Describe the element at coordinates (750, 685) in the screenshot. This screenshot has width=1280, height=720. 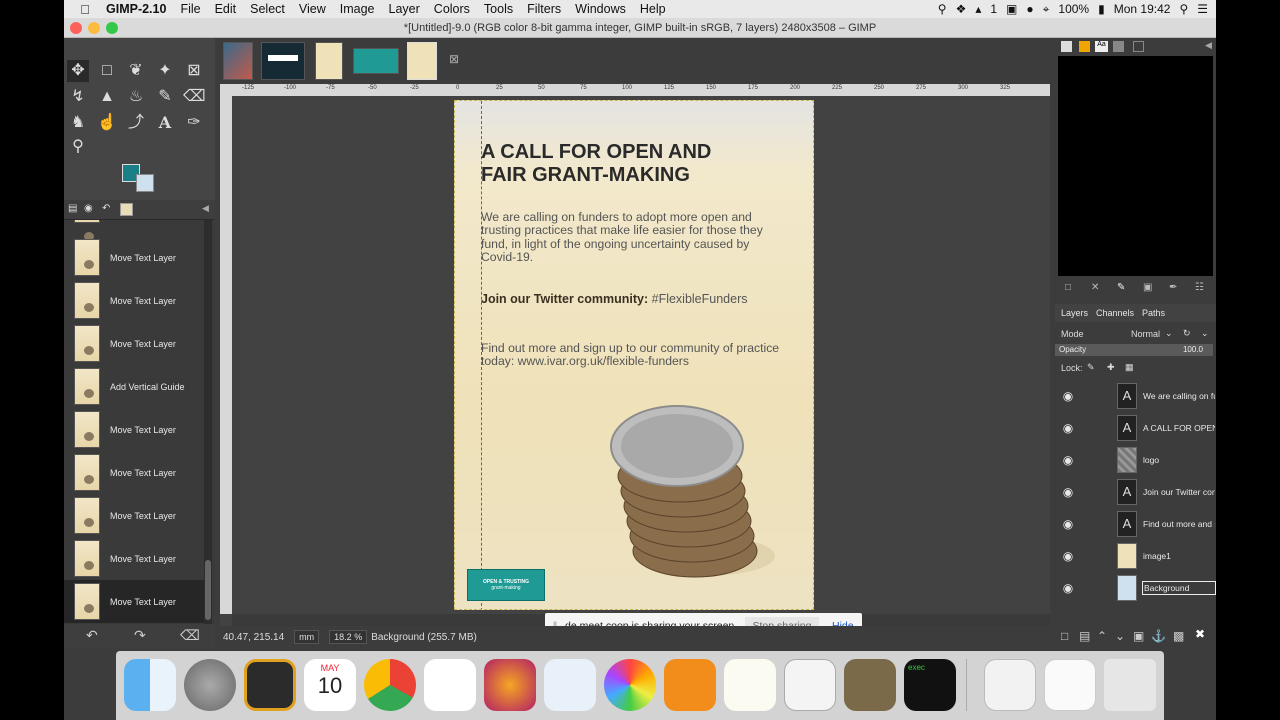
I see `textedit-icon` at that location.